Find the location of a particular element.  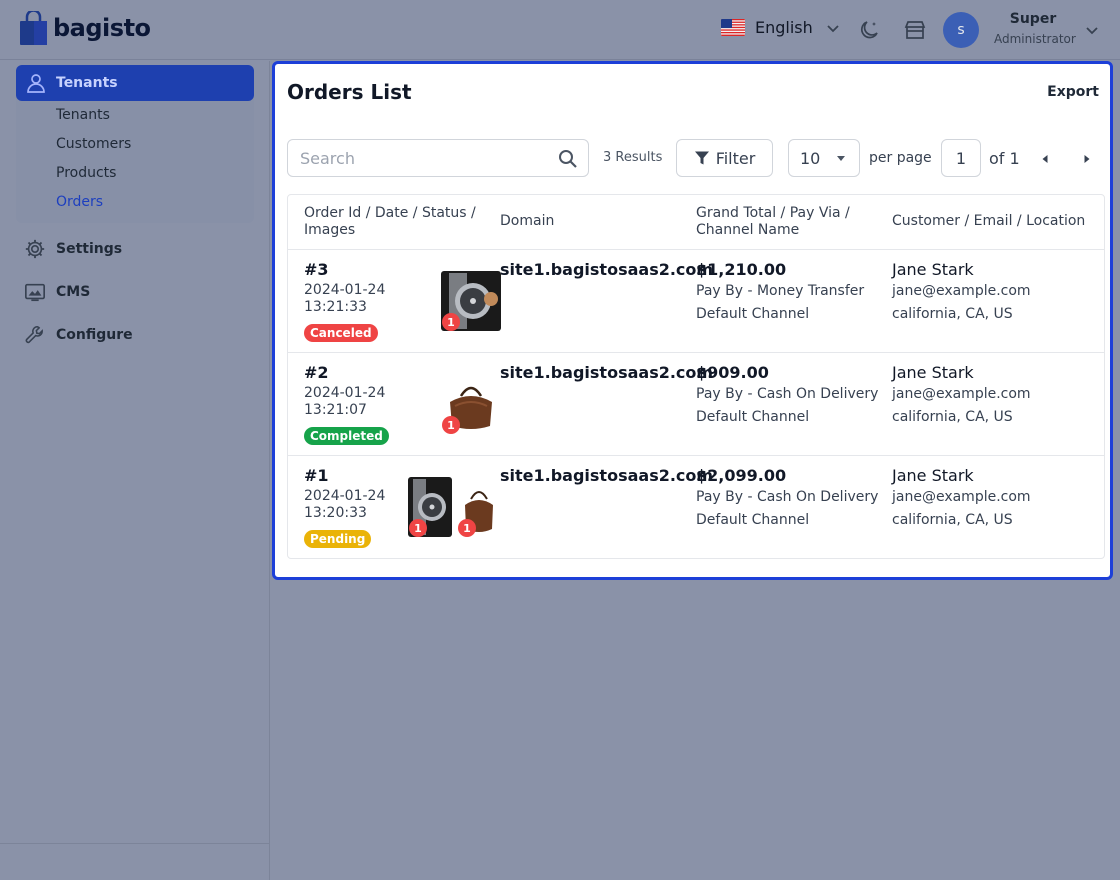

grand-total: $909.00 is located at coordinates (732, 372).